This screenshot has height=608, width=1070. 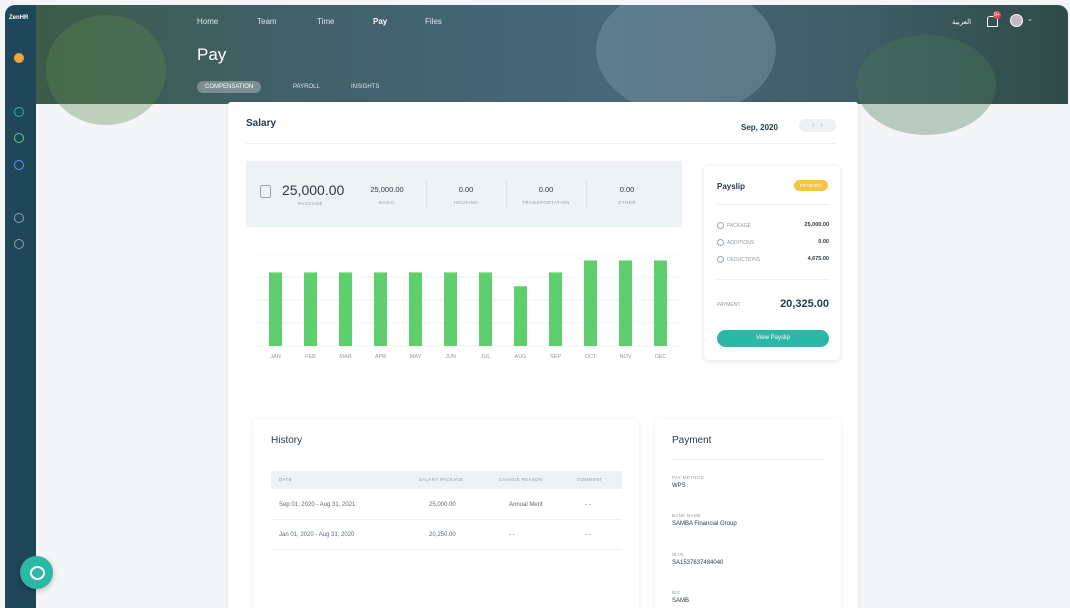 I want to click on tab-compensation: COMPENSATION, so click(x=229, y=87).